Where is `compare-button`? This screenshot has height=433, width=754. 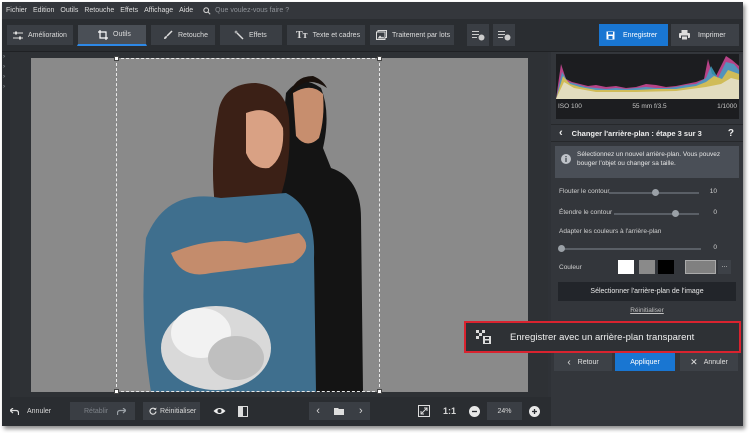
compare-button is located at coordinates (243, 411).